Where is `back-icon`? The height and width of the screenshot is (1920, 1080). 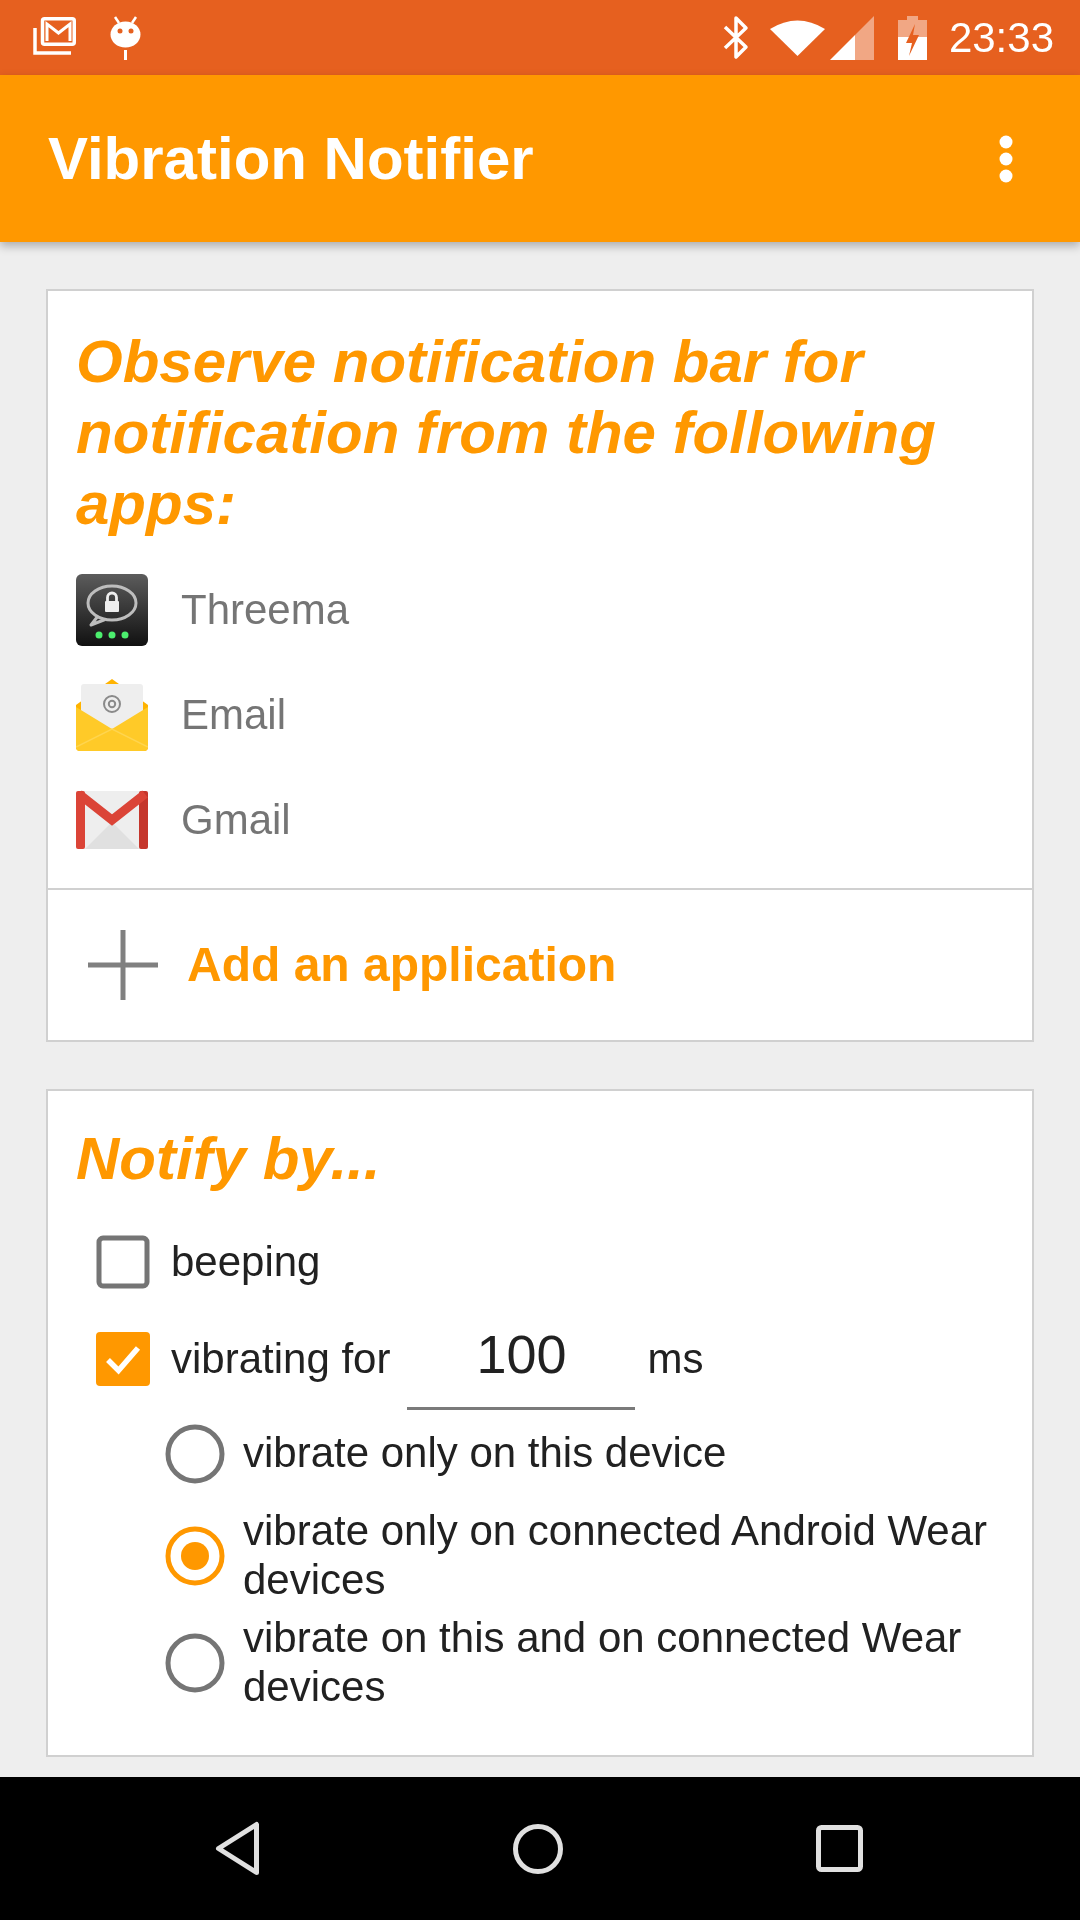
back-icon is located at coordinates (237, 1848).